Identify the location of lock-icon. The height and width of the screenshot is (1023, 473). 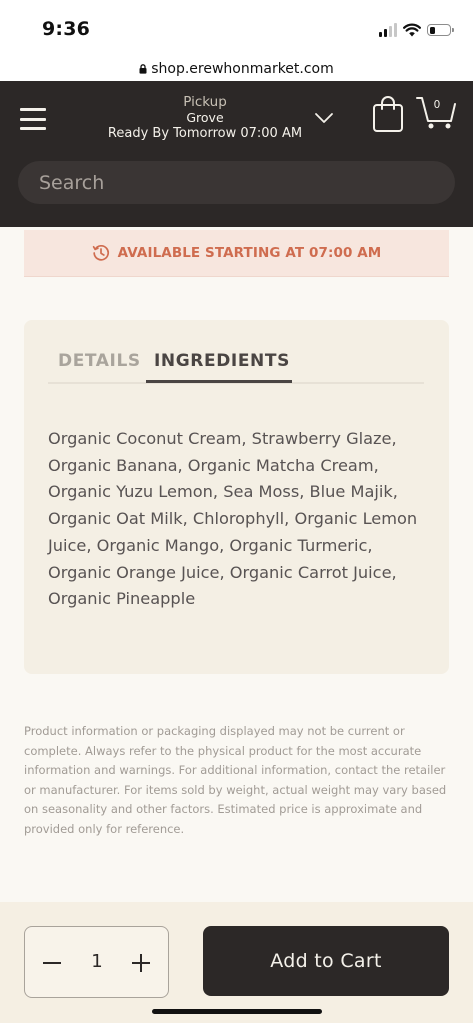
(143, 68).